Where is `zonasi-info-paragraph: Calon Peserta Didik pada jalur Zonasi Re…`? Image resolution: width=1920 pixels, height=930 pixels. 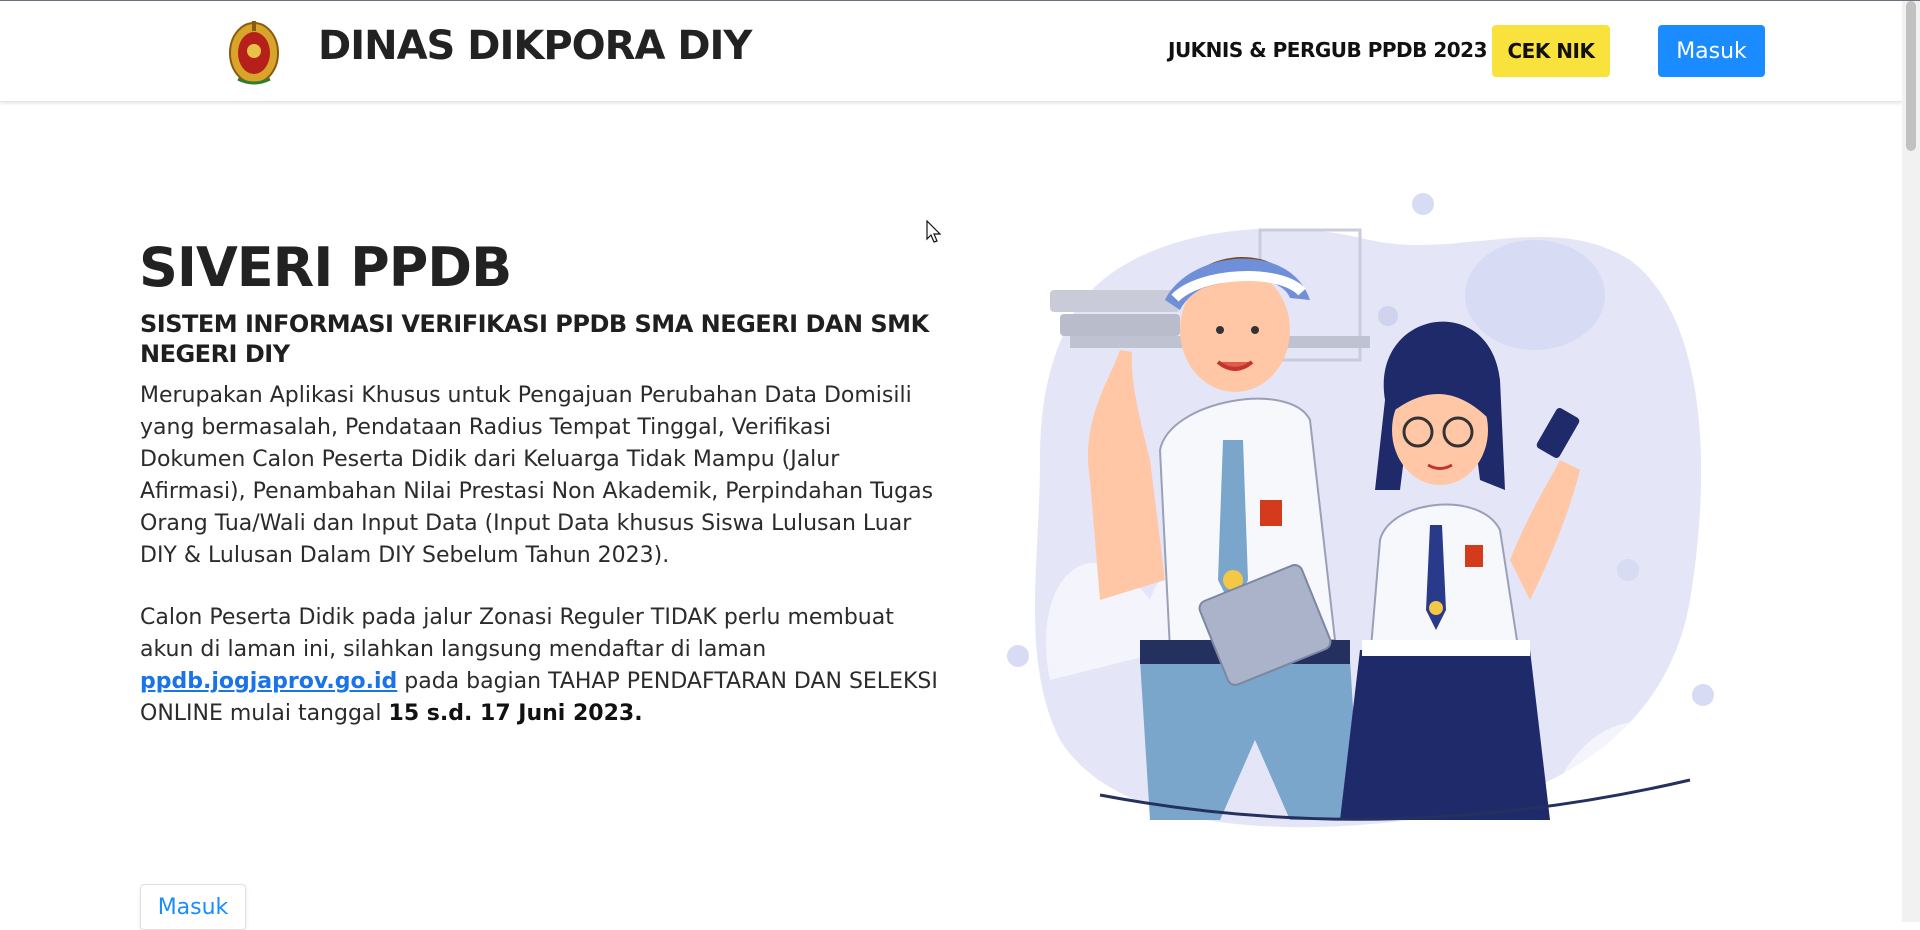 zonasi-info-paragraph: Calon Peserta Didik pada jalur Zonasi Re… is located at coordinates (540, 666).